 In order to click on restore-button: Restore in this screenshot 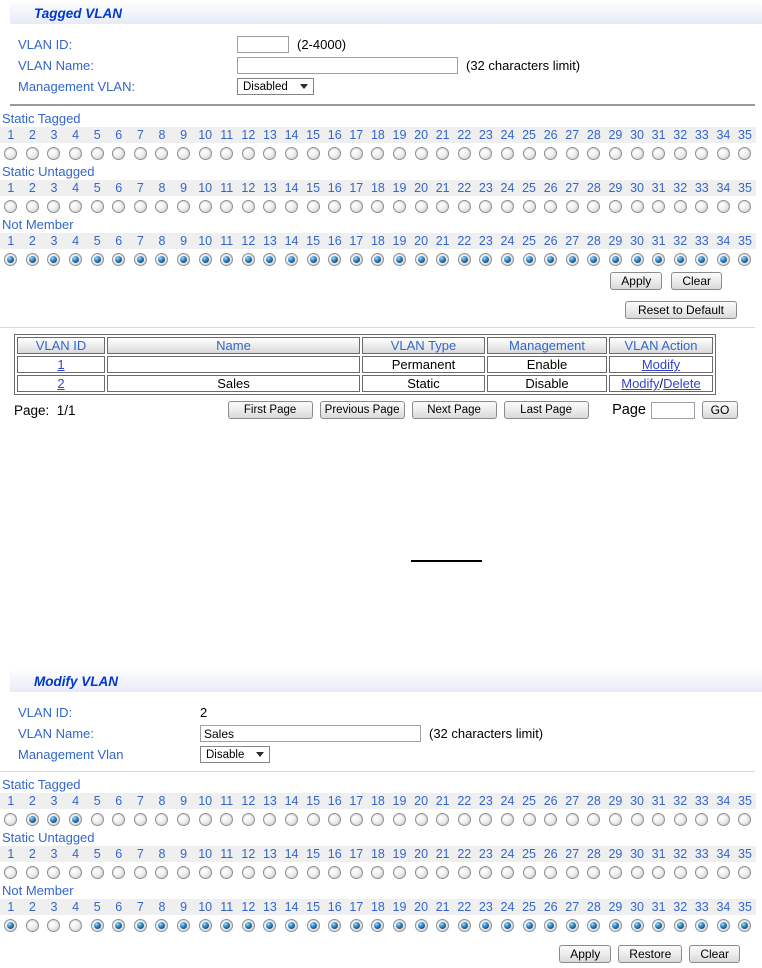, I will do `click(650, 954)`.